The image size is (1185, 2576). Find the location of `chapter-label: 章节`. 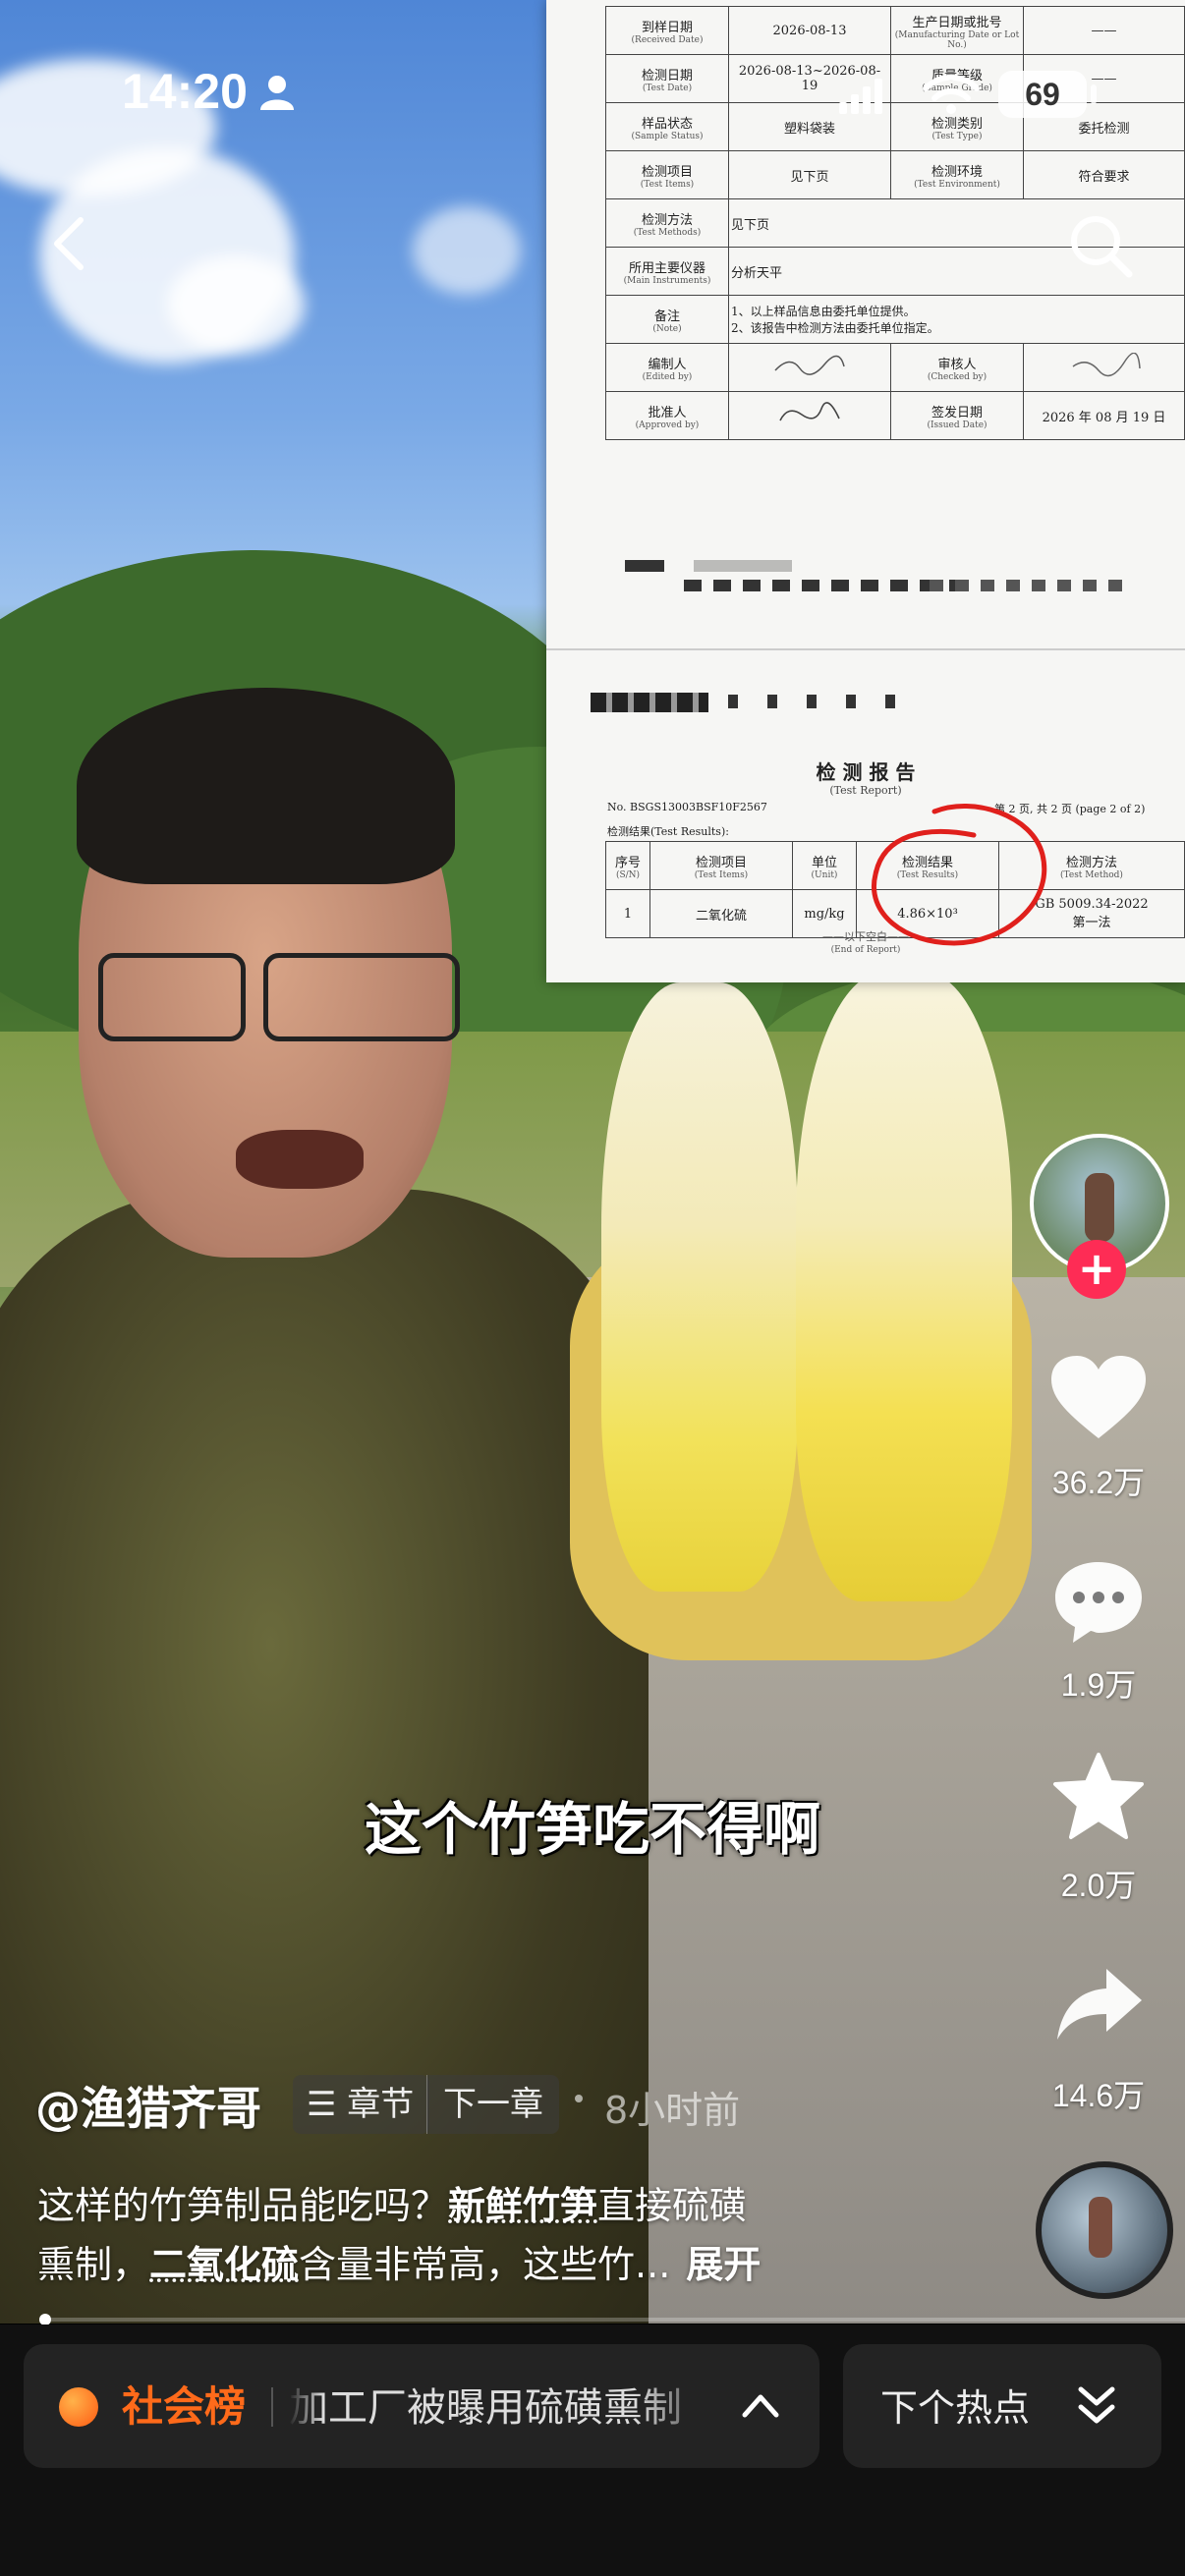

chapter-label: 章节 is located at coordinates (381, 2104).